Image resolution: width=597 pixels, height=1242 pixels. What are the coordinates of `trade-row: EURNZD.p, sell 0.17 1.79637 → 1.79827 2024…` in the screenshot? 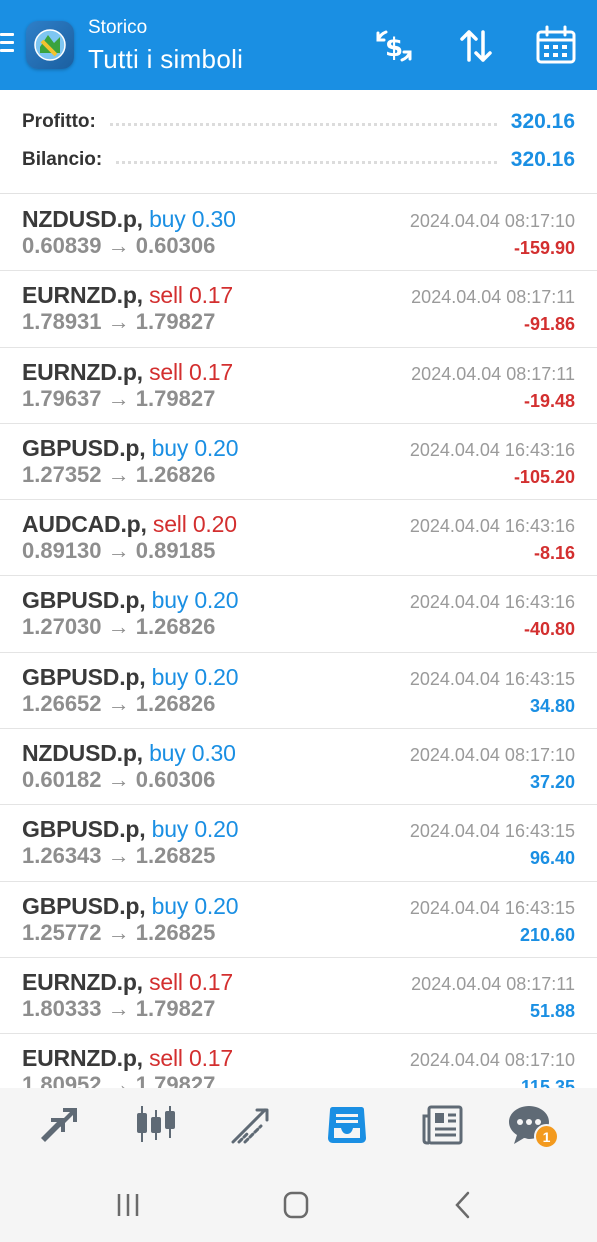 It's located at (298, 386).